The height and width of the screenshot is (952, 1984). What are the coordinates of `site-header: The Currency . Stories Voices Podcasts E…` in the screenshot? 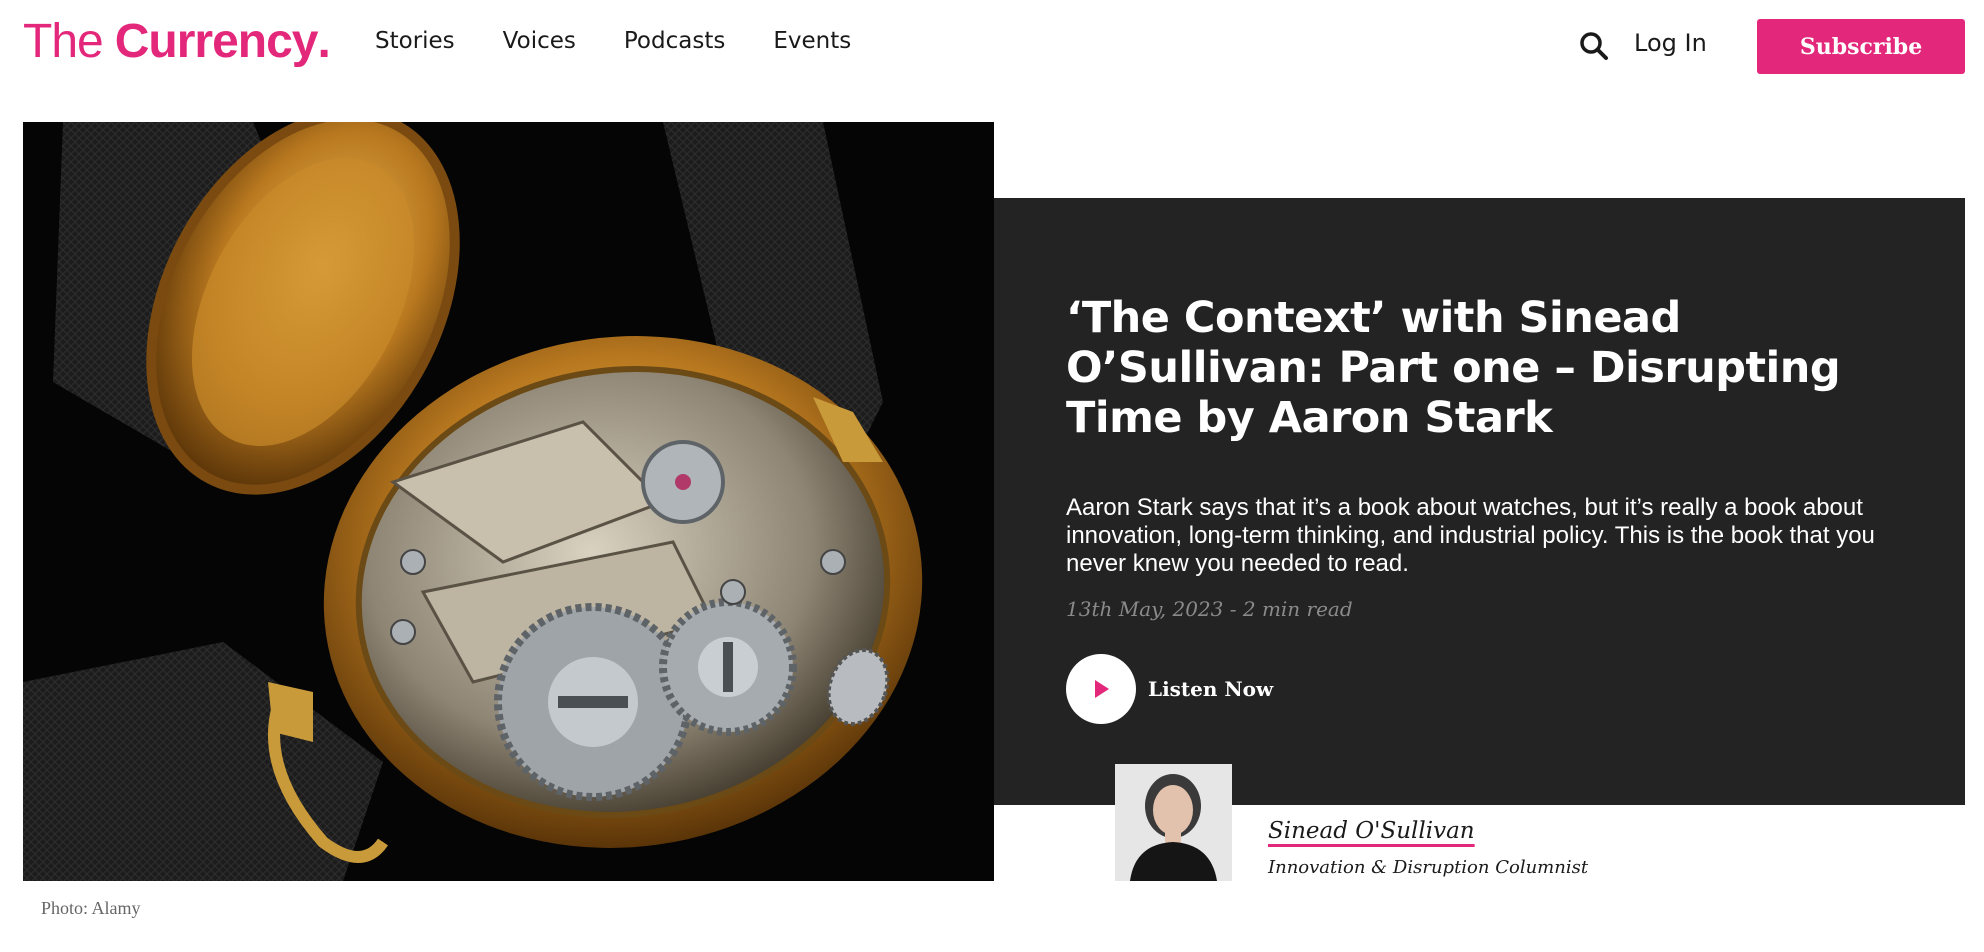 It's located at (992, 46).